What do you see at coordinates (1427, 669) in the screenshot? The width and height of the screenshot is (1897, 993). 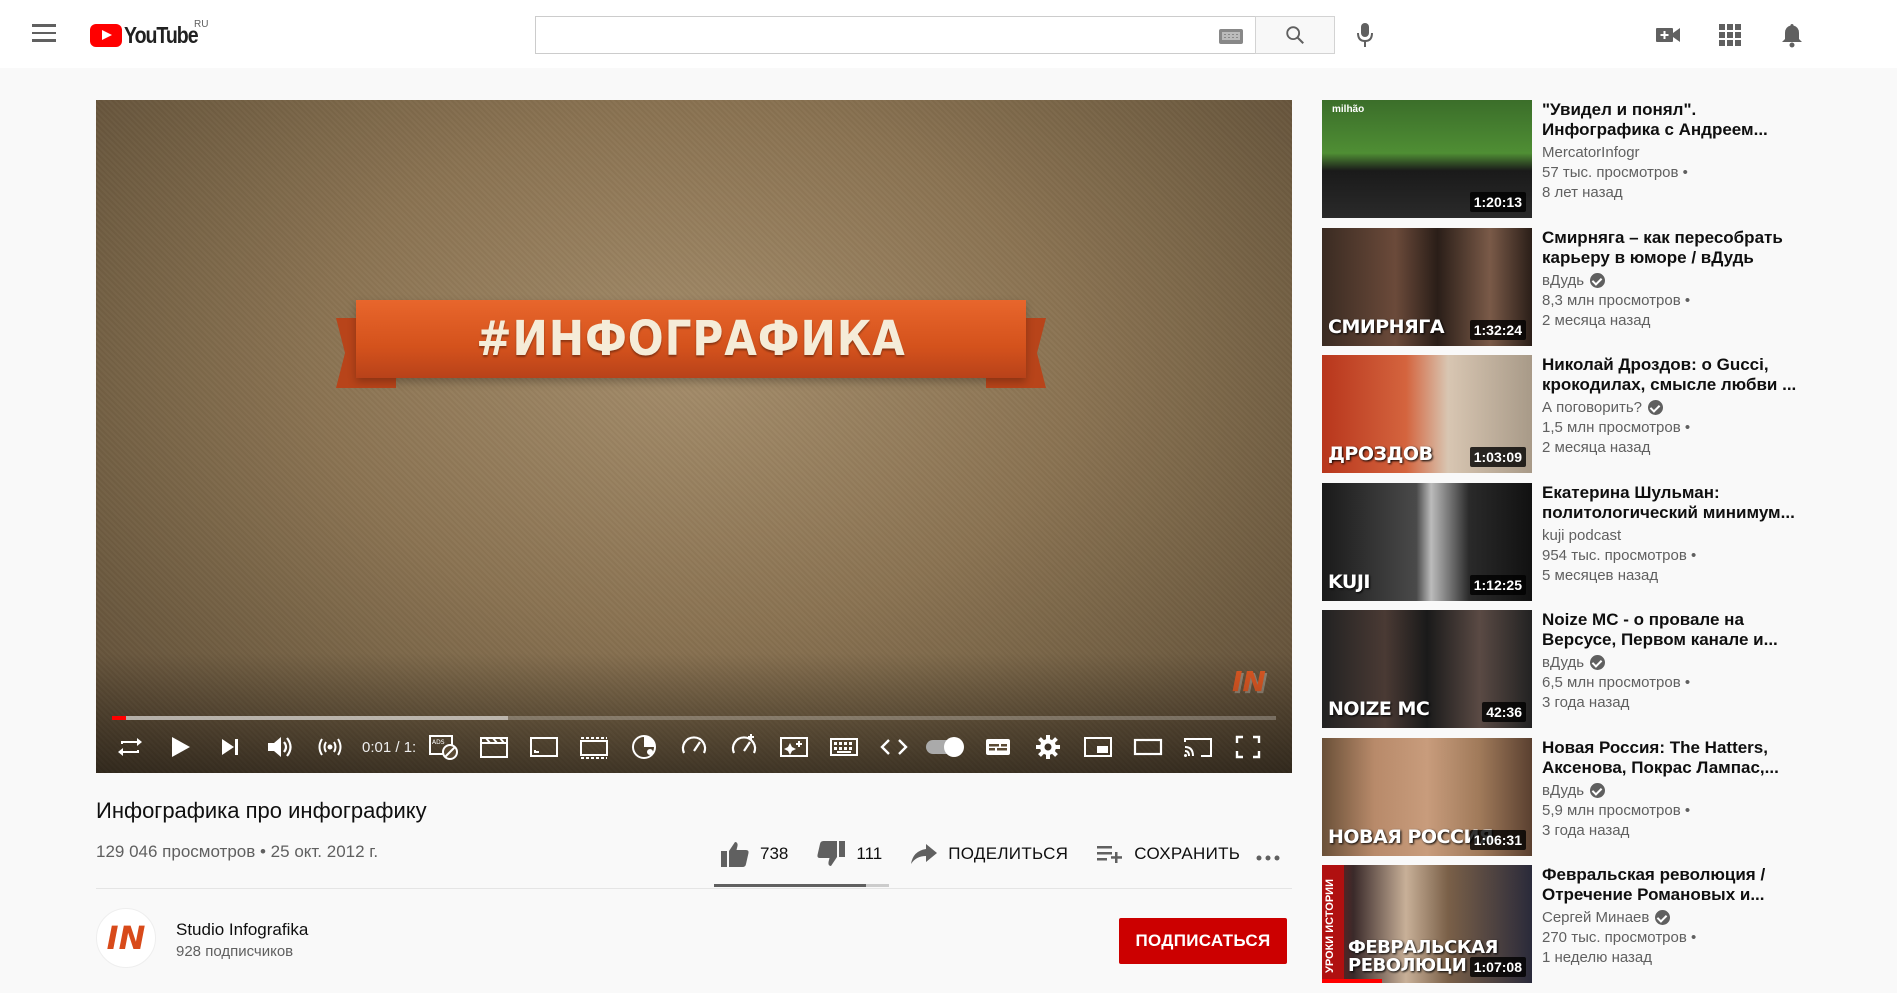 I see `video-thumbnail: NOIZE MC 42:36` at bounding box center [1427, 669].